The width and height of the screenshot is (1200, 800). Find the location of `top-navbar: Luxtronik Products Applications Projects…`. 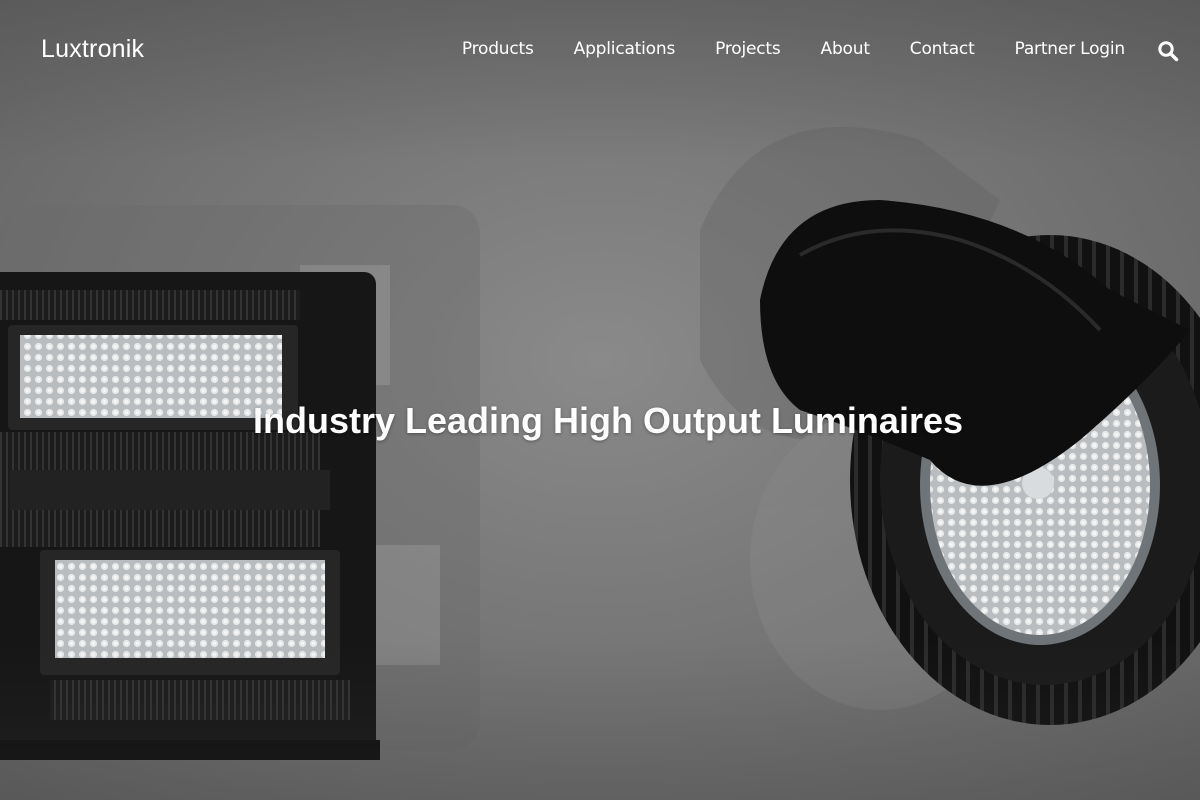

top-navbar: Luxtronik Products Applications Projects… is located at coordinates (600, 50).